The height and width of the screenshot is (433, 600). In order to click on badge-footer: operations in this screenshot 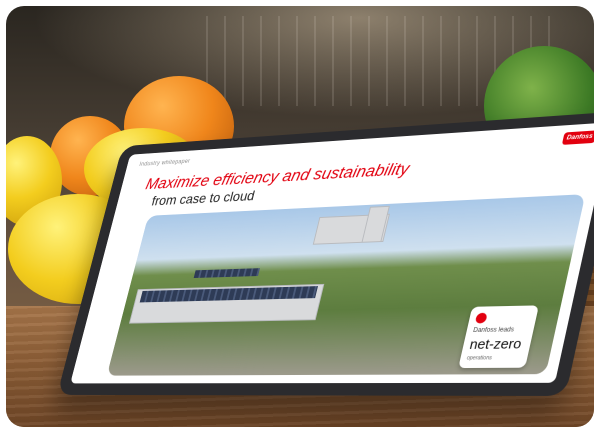, I will do `click(479, 358)`.